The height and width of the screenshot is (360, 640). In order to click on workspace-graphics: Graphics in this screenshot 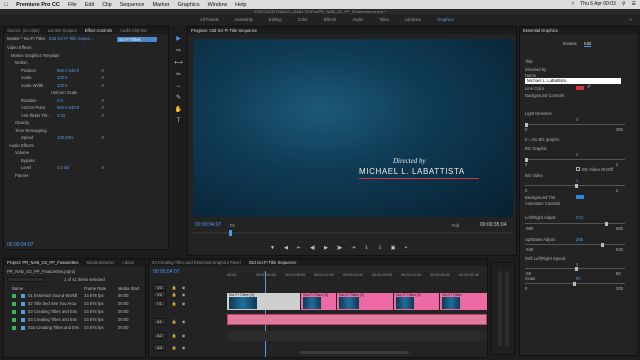, I will do `click(445, 19)`.